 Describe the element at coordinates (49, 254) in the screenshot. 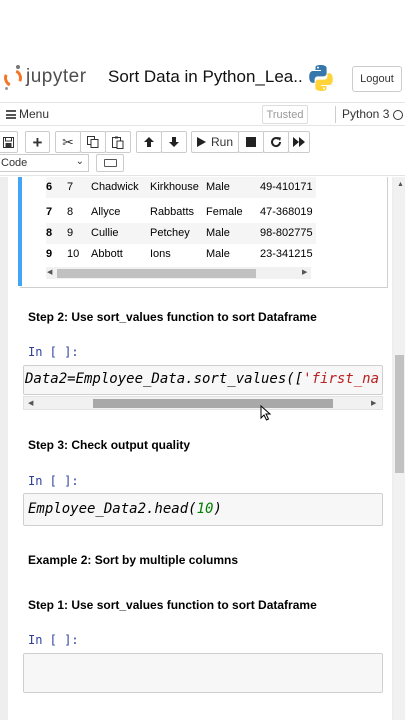

I see `row-index: 9` at that location.